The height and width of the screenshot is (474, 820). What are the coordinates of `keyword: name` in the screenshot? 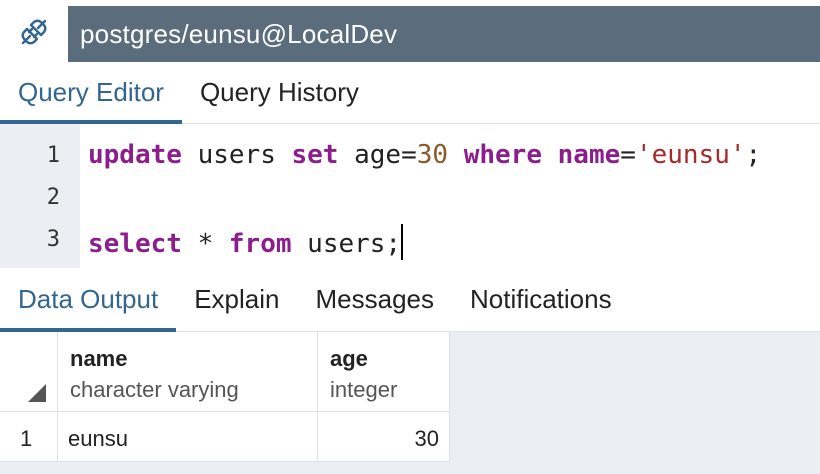 It's located at (589, 155).